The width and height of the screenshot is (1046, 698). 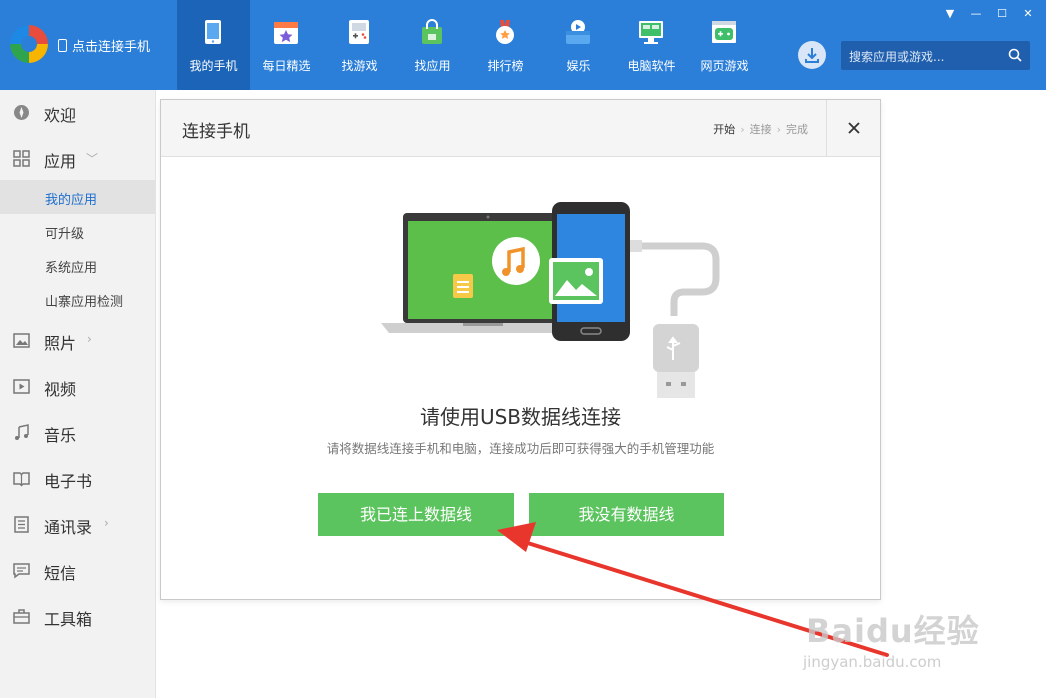 What do you see at coordinates (21, 386) in the screenshot?
I see `video-icon` at bounding box center [21, 386].